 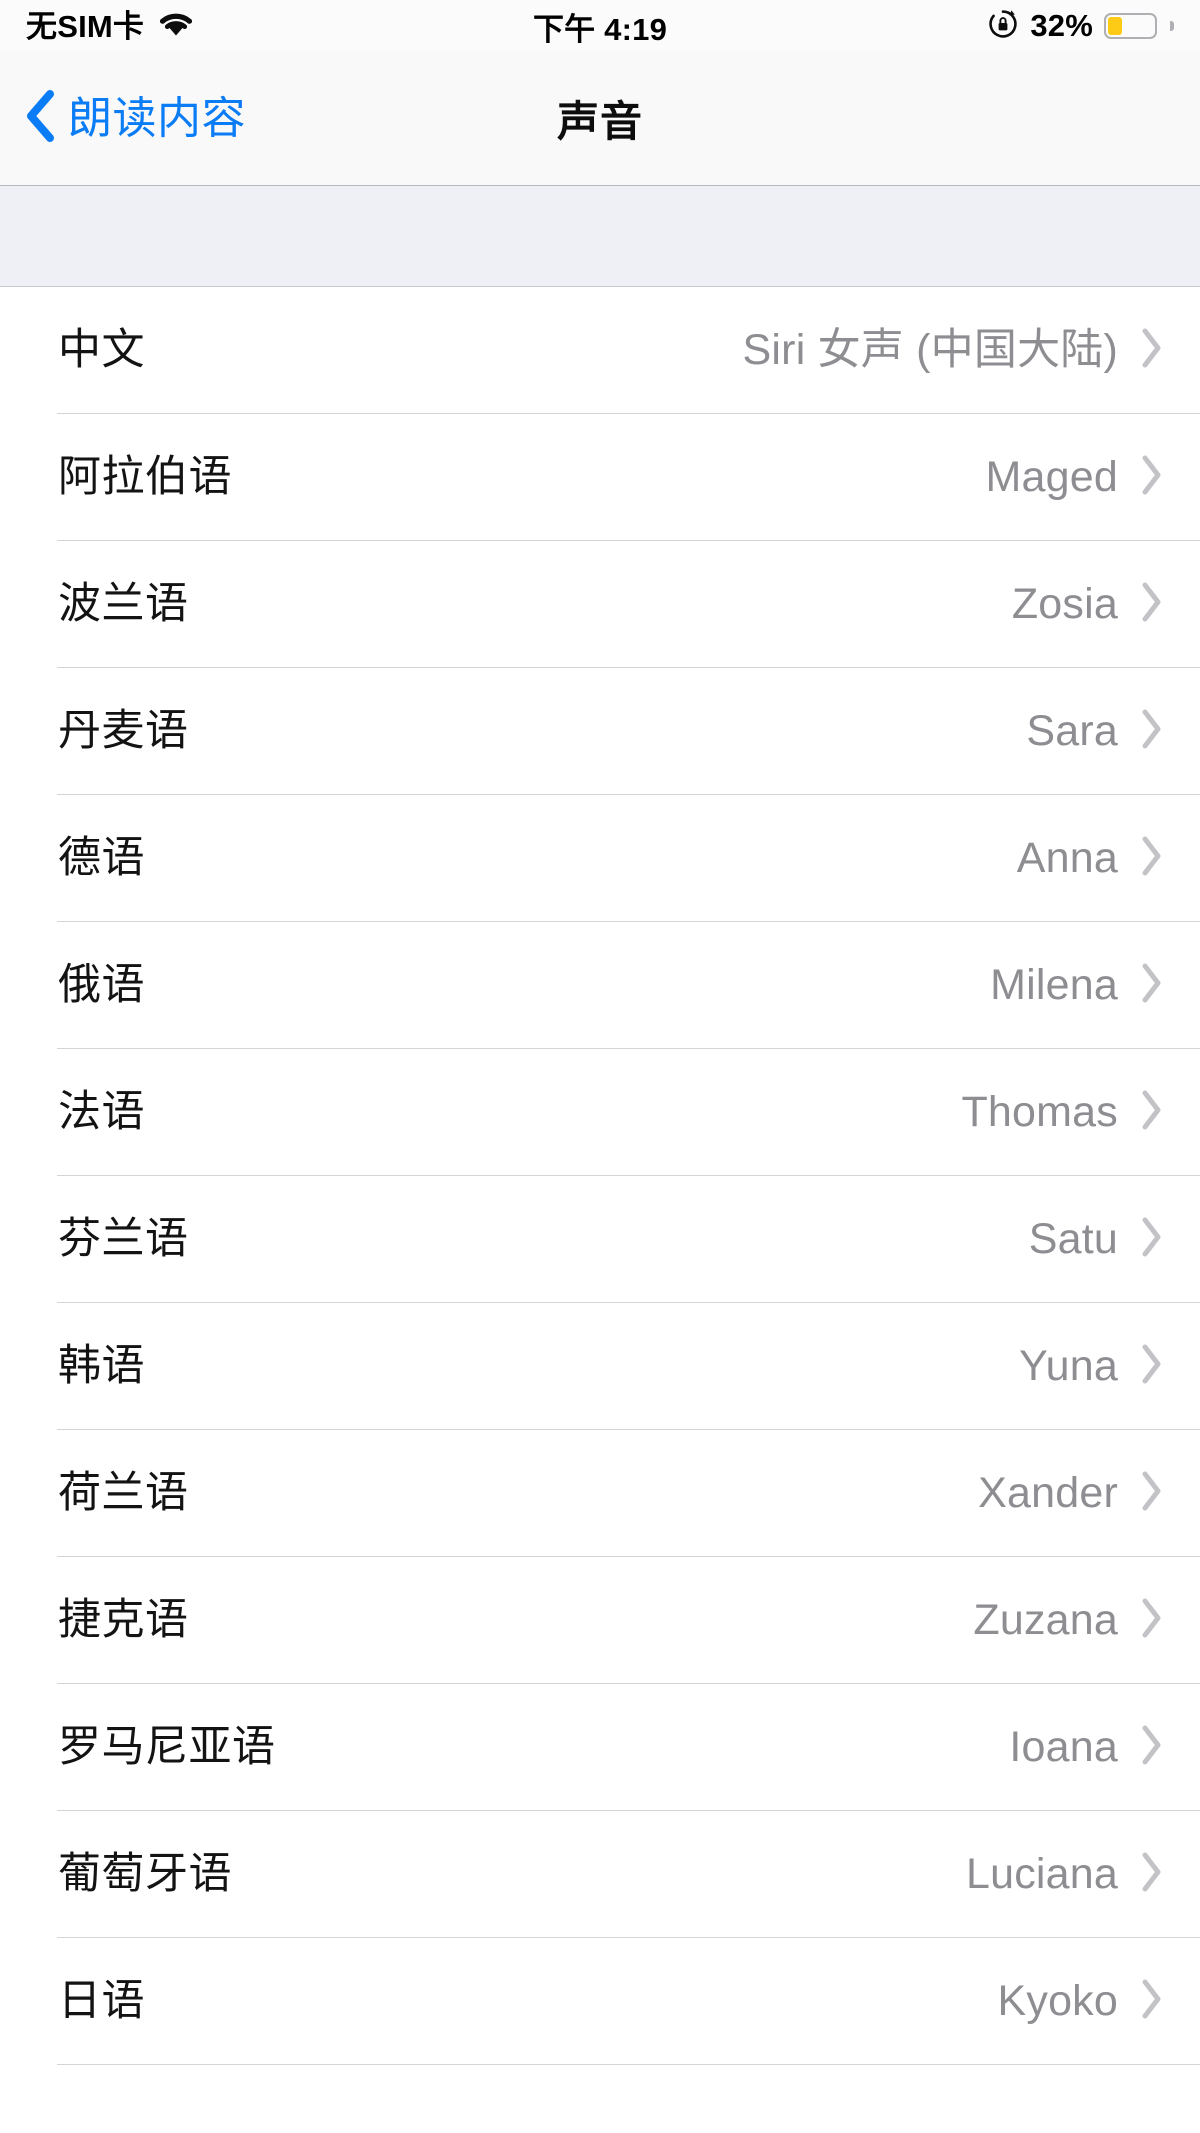 I want to click on voice-language-row-5: 俄语 Milena, so click(x=600, y=985).